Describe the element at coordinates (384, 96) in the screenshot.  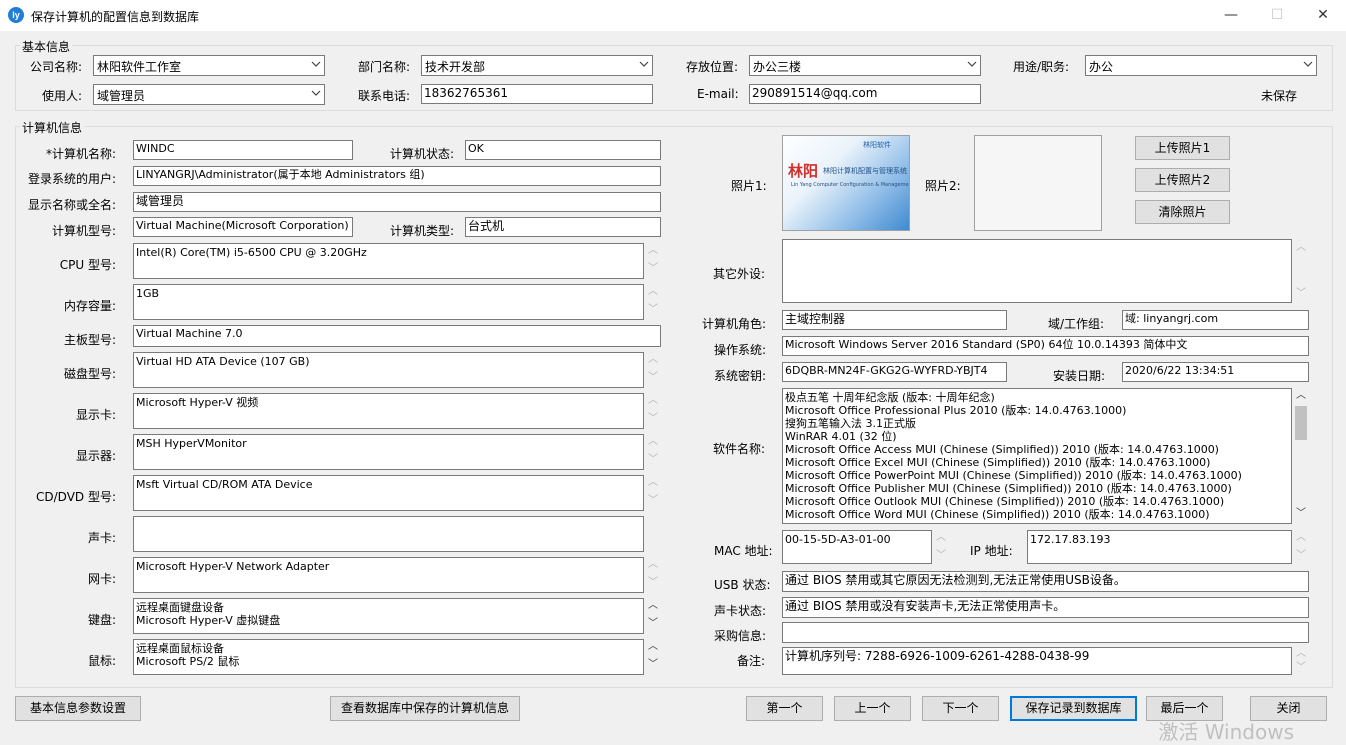
I see `phone-label: 联系电话:` at that location.